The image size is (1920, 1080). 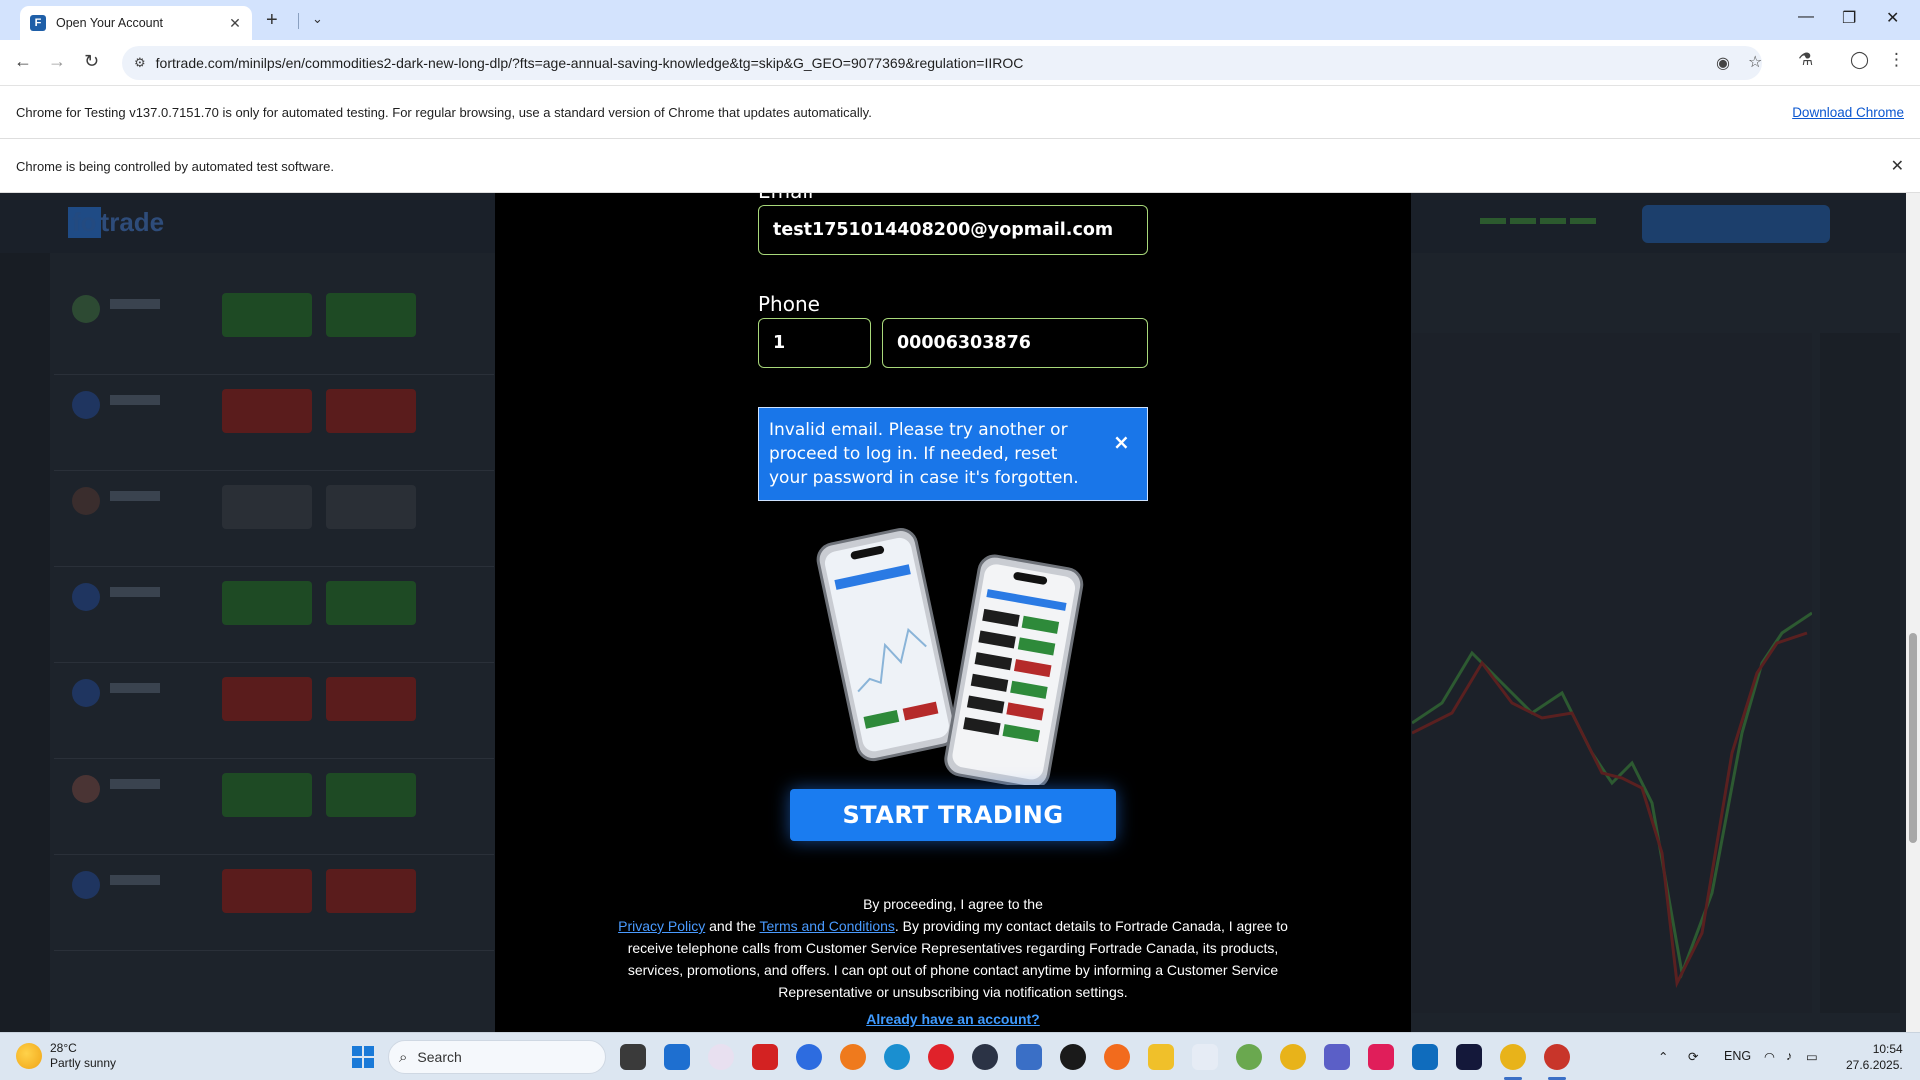 I want to click on task-view-icon, so click(x=633, y=1057).